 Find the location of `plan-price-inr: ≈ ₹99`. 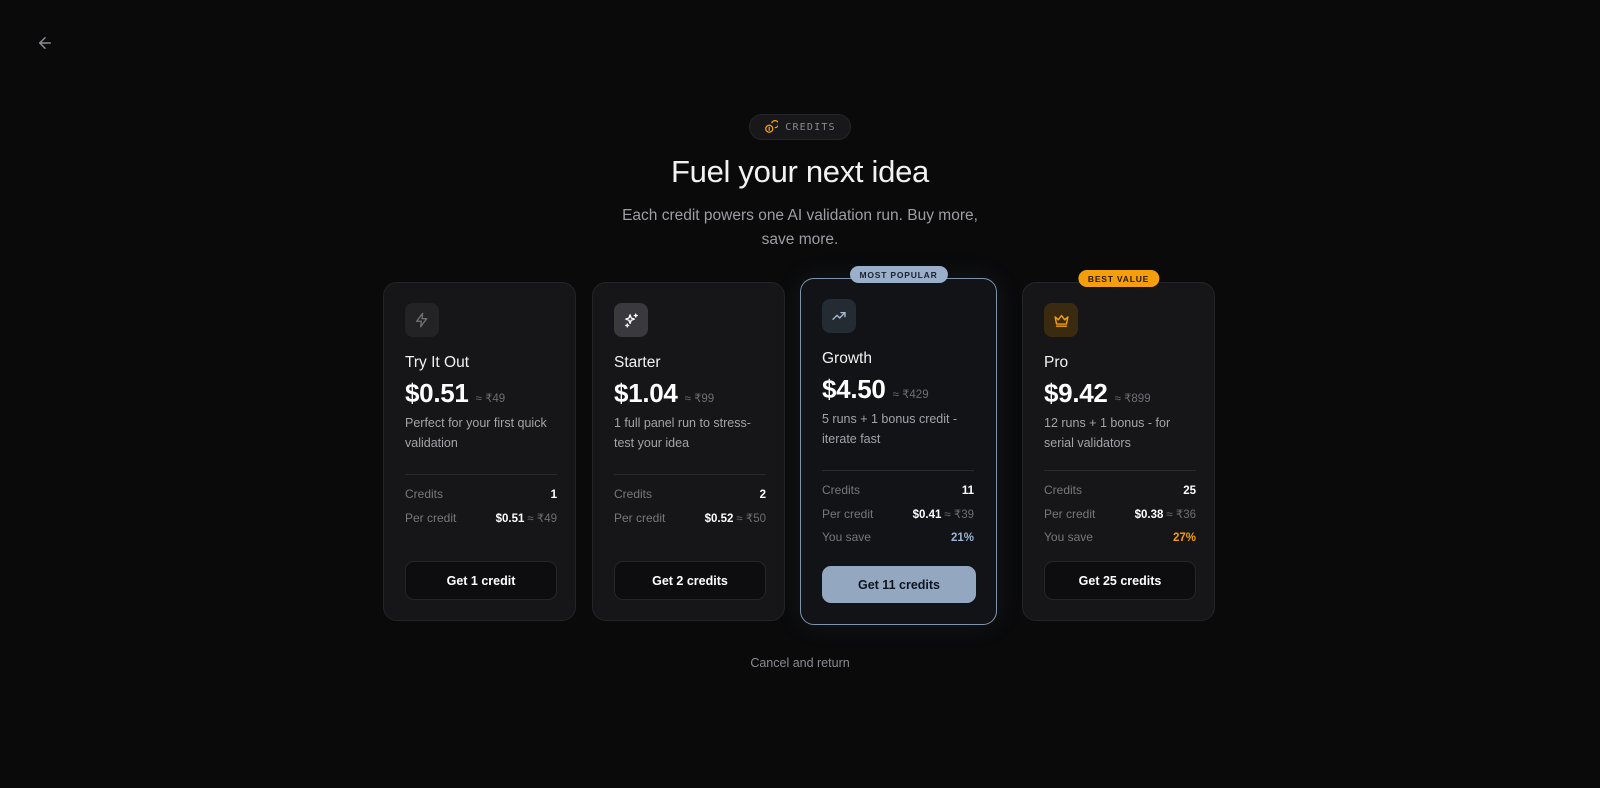

plan-price-inr: ≈ ₹99 is located at coordinates (699, 399).